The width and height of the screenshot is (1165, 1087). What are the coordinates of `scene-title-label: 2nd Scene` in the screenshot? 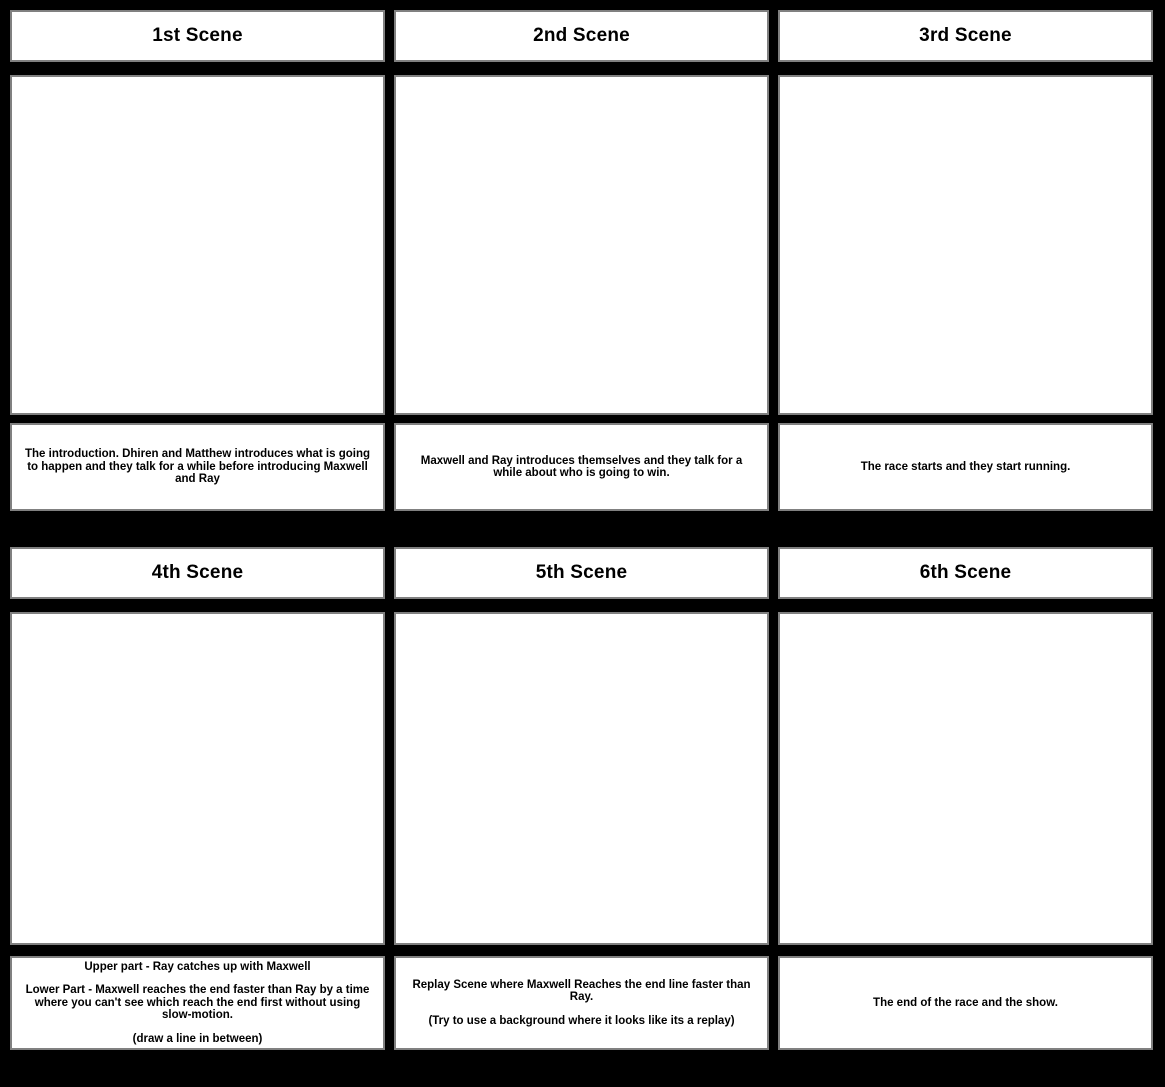 It's located at (581, 35).